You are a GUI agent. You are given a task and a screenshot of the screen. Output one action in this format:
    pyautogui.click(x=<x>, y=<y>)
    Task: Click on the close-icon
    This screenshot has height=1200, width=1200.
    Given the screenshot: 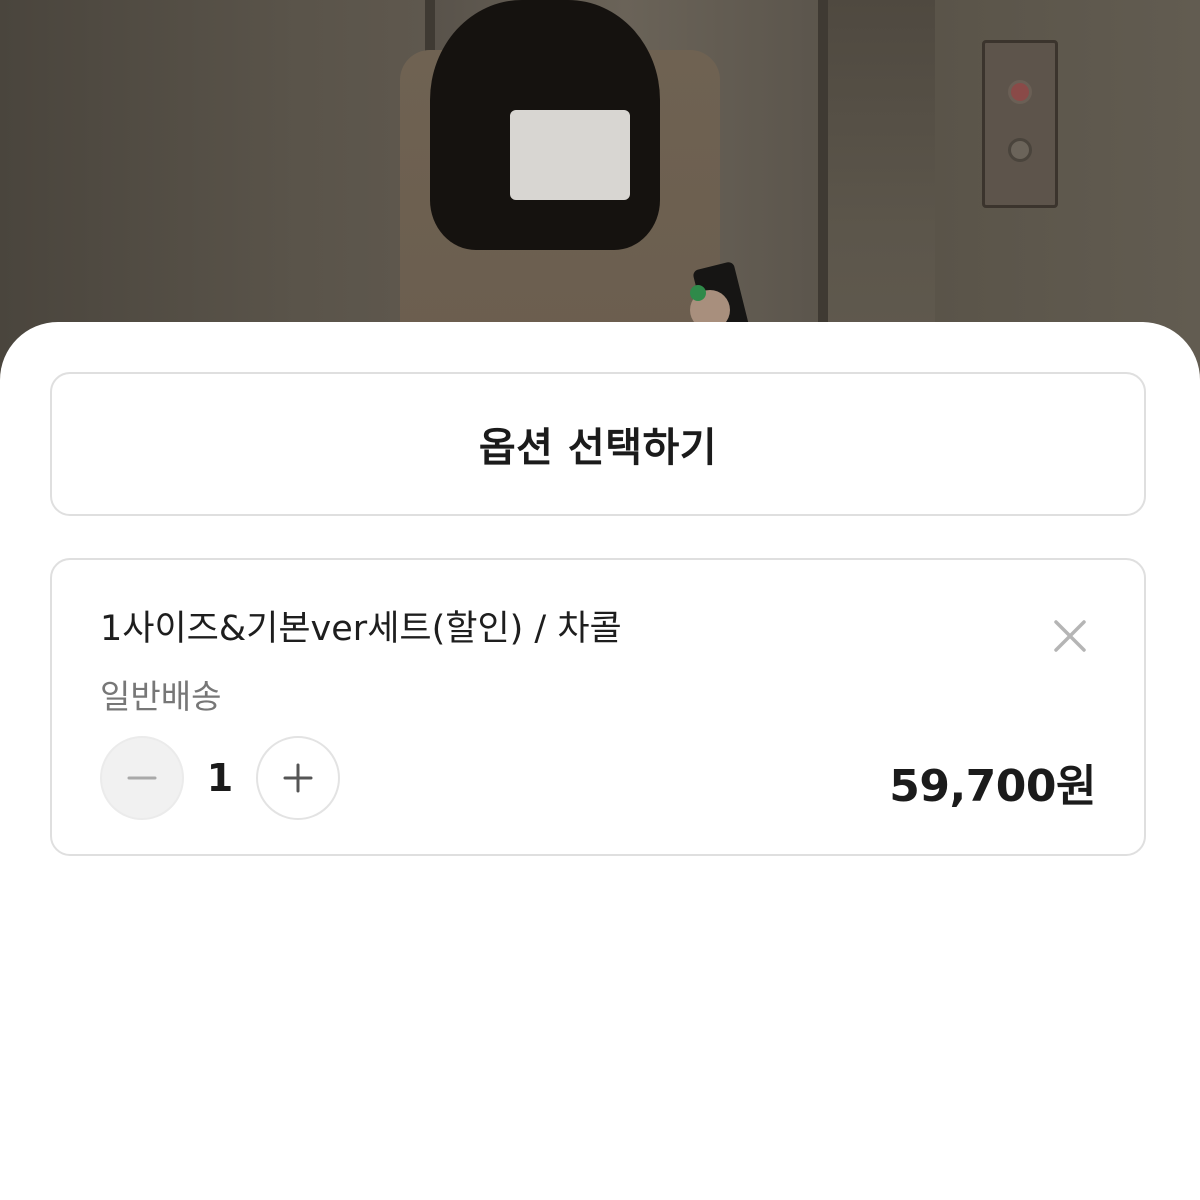 What is the action you would take?
    pyautogui.click(x=1070, y=636)
    